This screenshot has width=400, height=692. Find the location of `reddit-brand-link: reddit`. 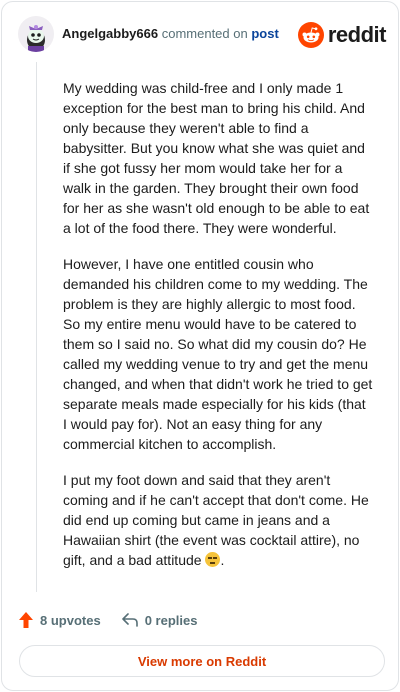

reddit-brand-link: reddit is located at coordinates (342, 35).